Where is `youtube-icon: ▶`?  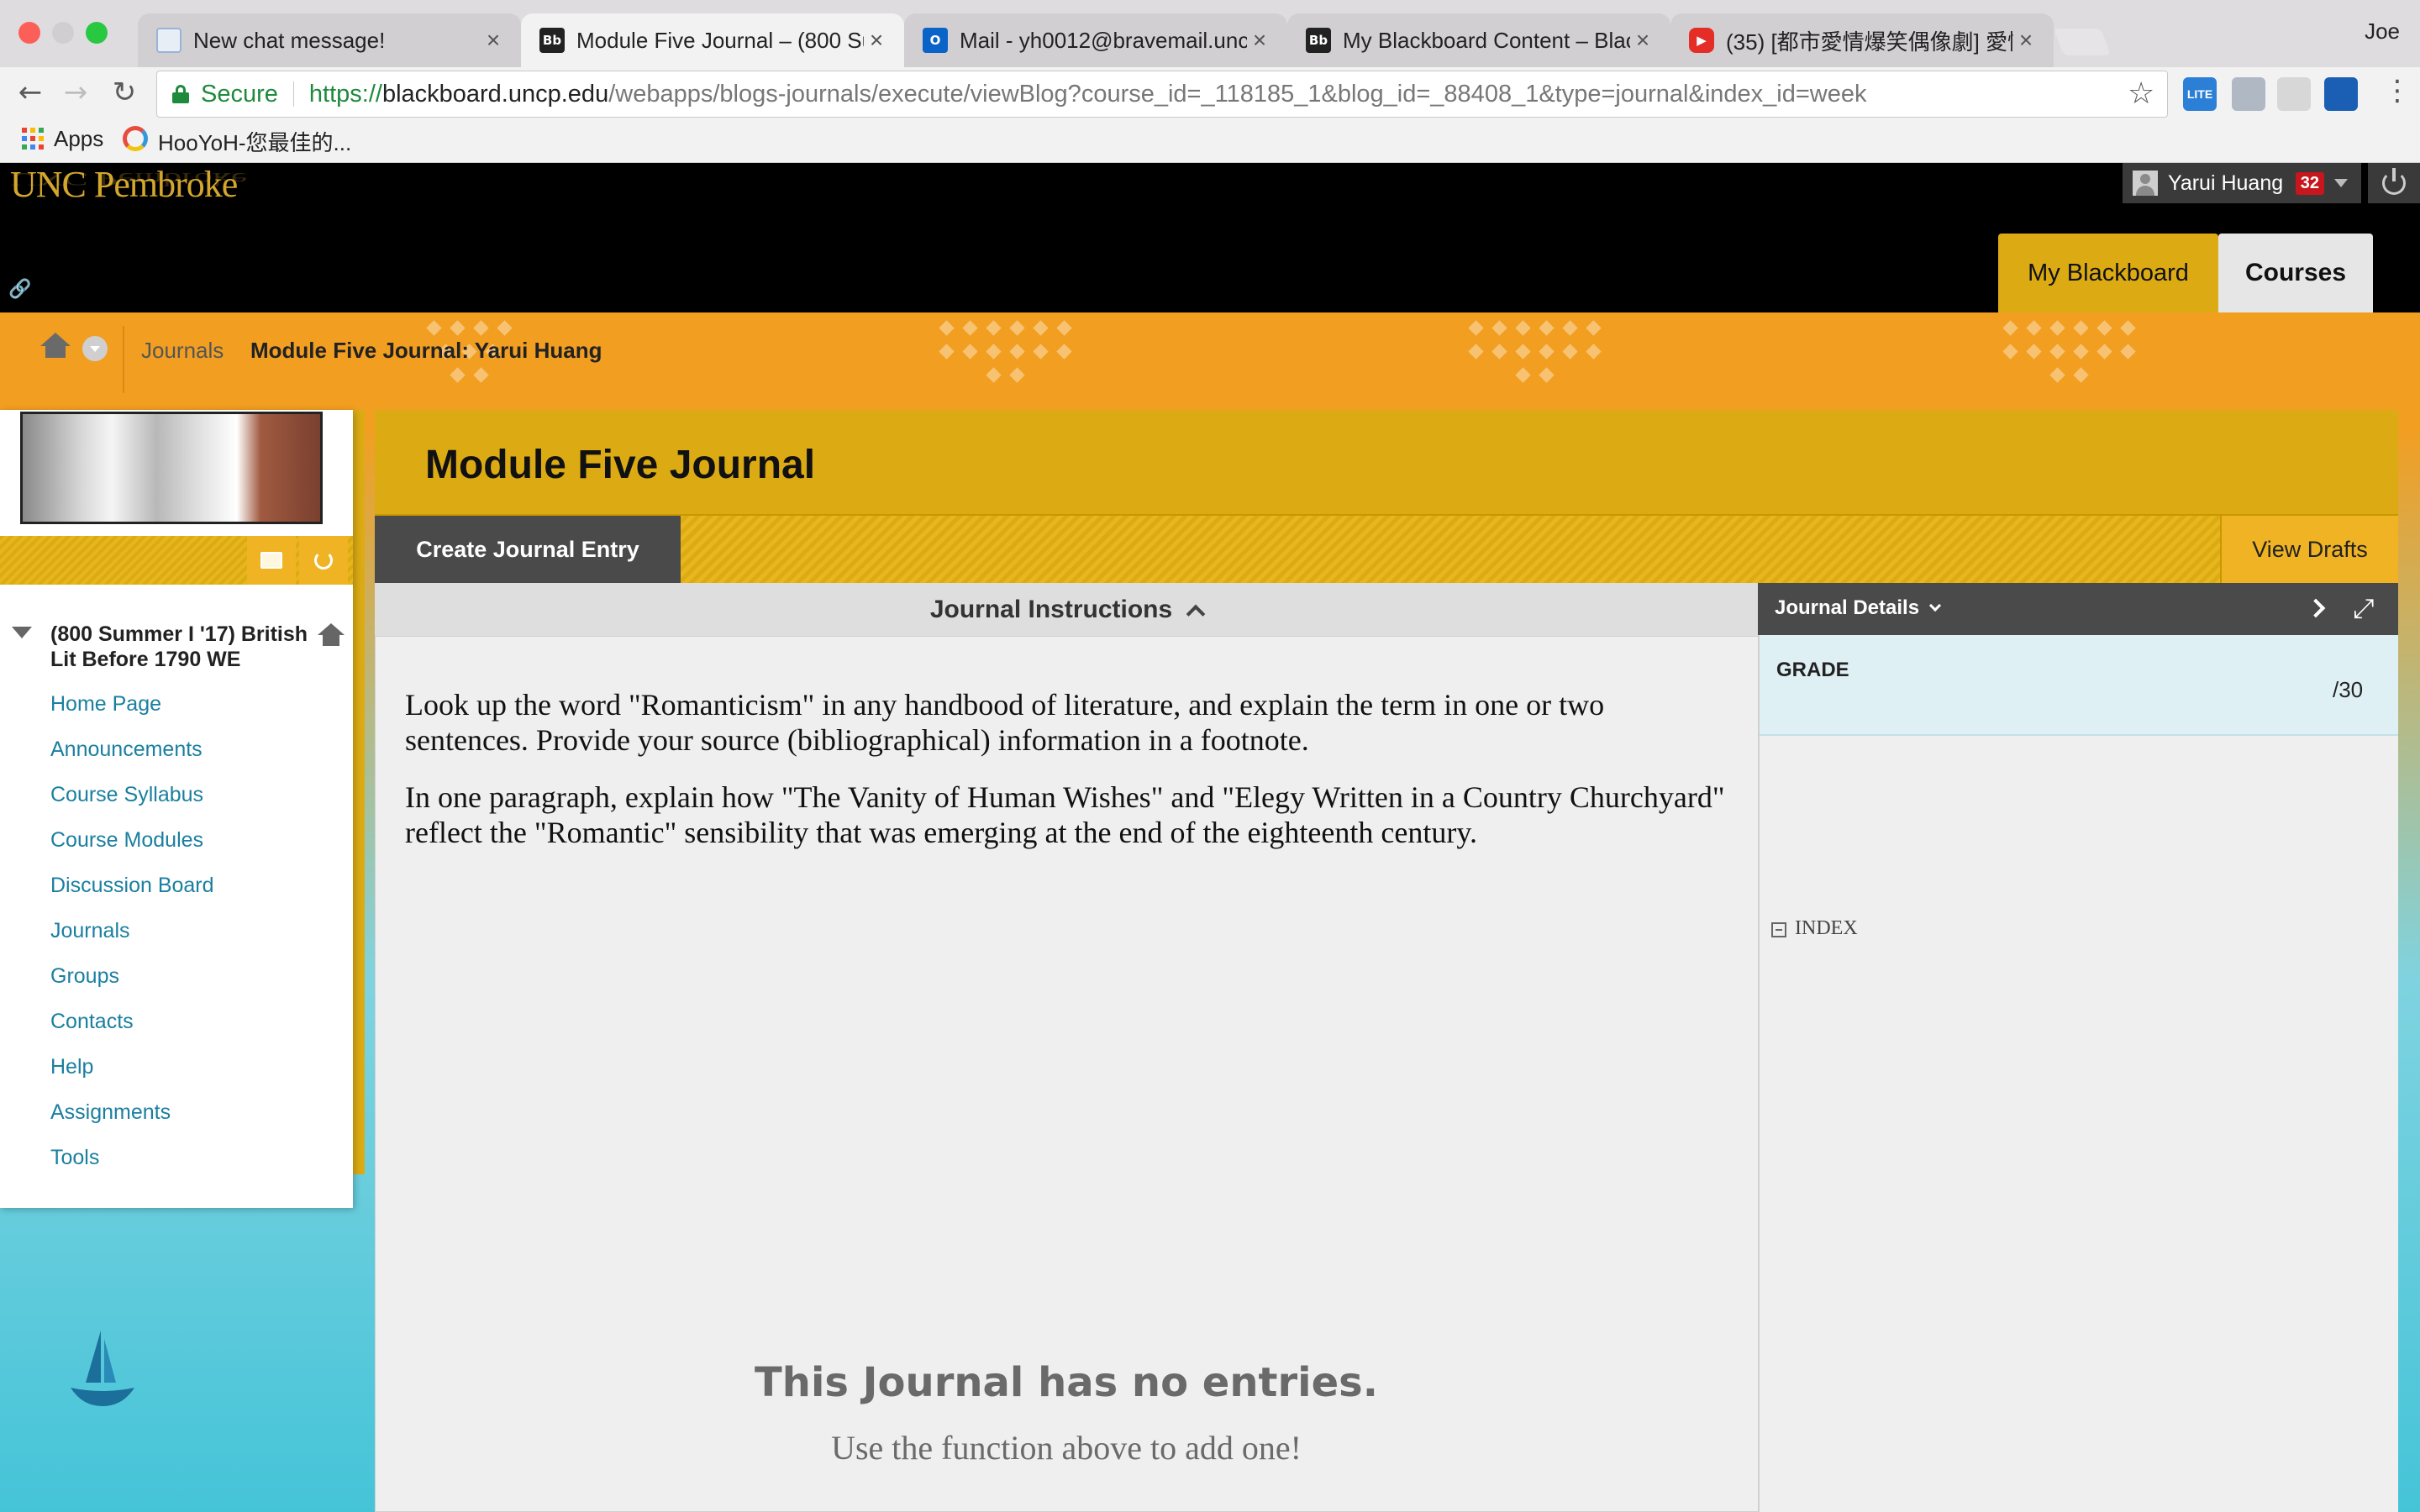 youtube-icon: ▶ is located at coordinates (1701, 40).